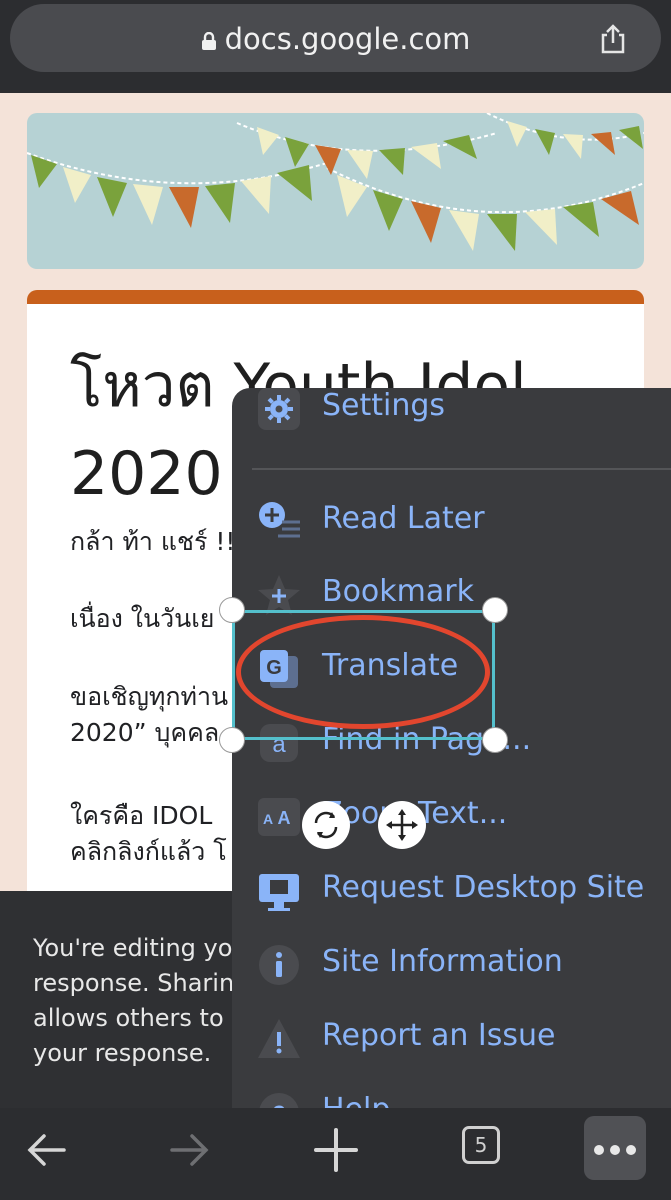  I want to click on form-paragraph: คลิกลิงก์แล้ว โ, so click(148, 851).